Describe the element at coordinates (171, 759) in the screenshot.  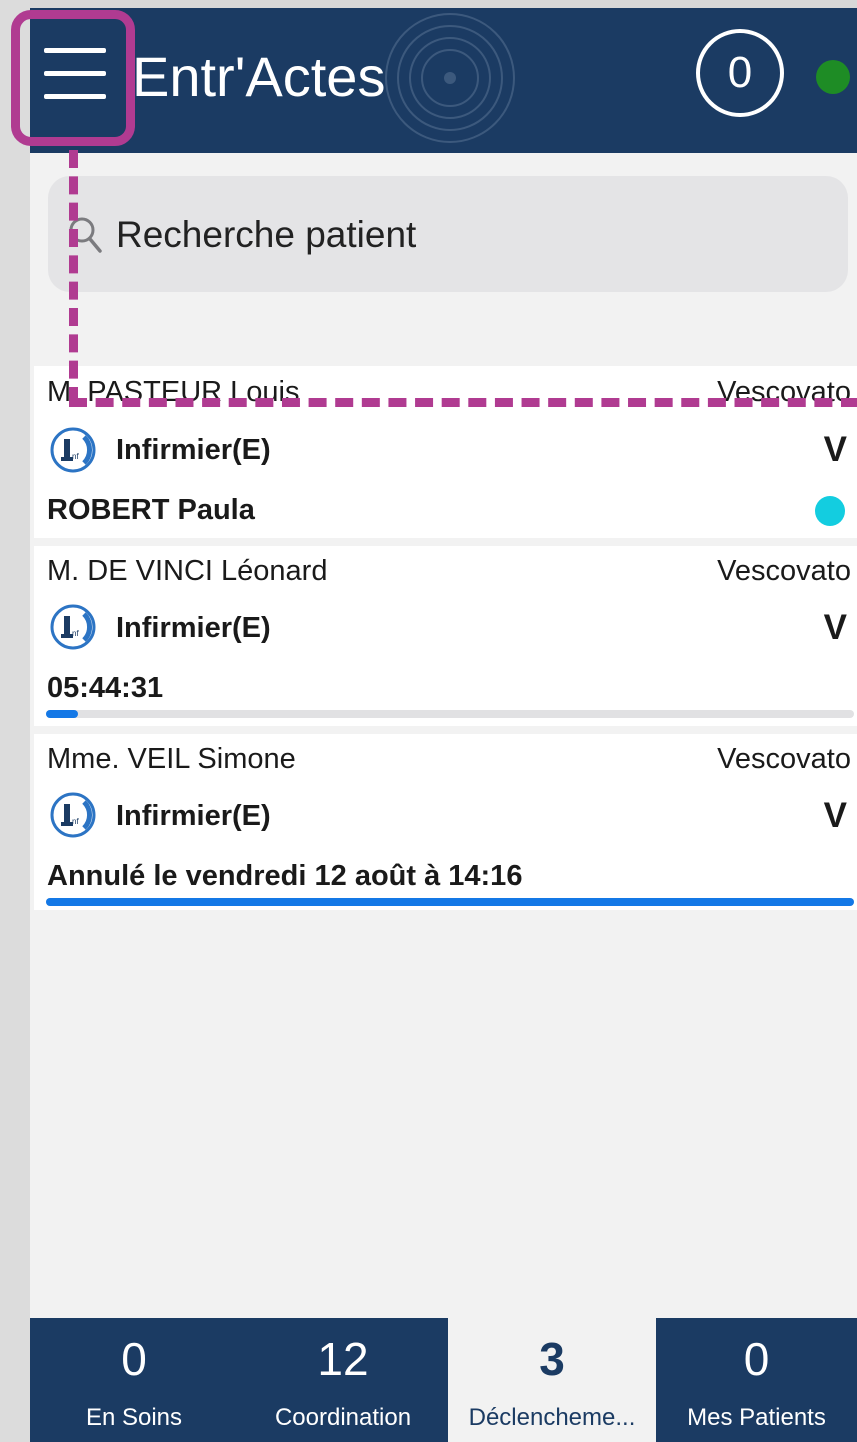
I see `patient-name: Mme. VEIL Simone` at that location.